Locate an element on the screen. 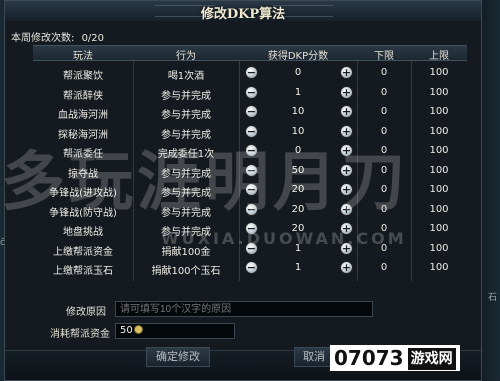  header-mode: 玩法 is located at coordinates (83, 56).